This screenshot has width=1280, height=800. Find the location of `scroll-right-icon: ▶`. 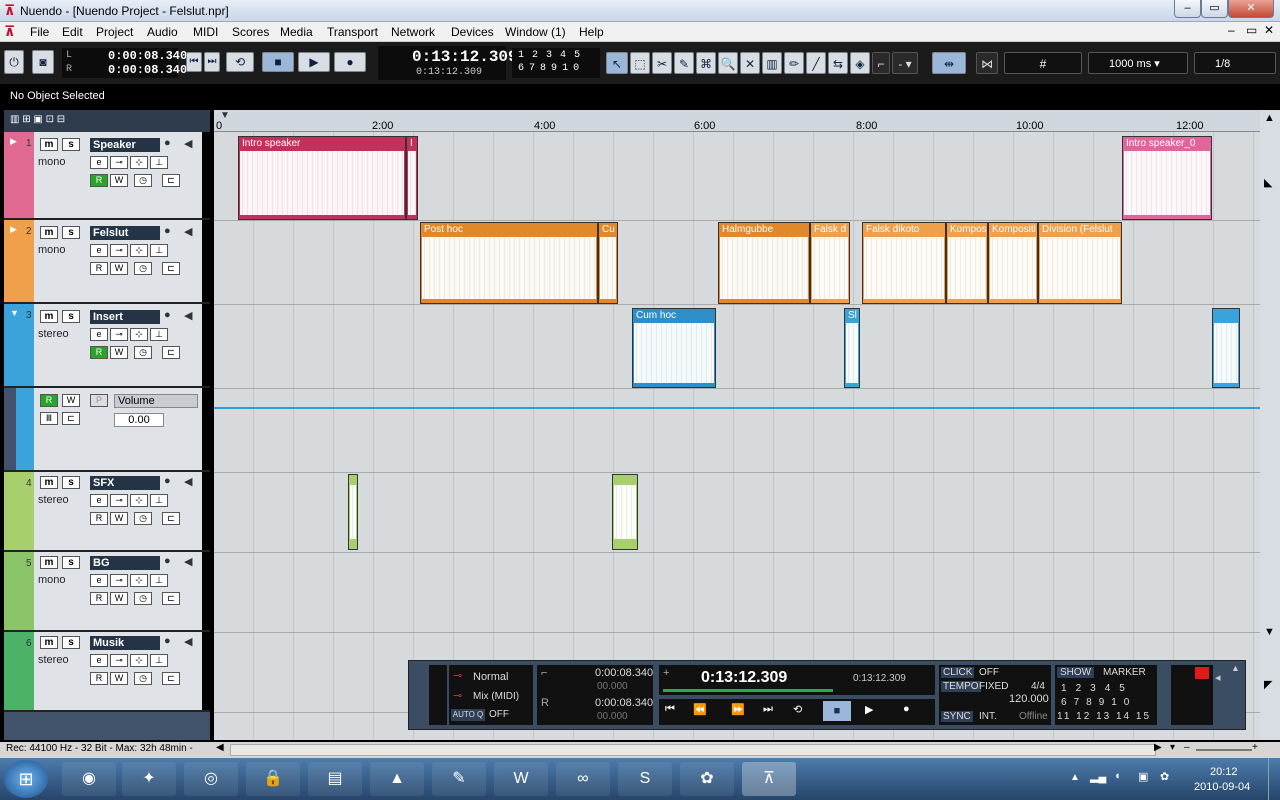

scroll-right-icon: ▶ is located at coordinates (1158, 747).